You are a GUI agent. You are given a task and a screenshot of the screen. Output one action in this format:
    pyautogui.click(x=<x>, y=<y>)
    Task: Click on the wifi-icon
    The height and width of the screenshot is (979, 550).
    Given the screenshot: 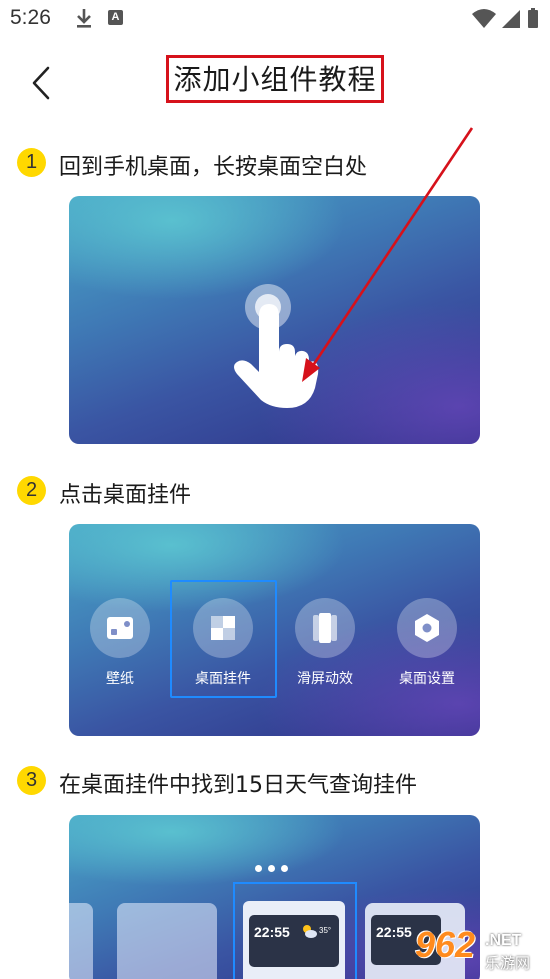 What is the action you would take?
    pyautogui.click(x=484, y=18)
    